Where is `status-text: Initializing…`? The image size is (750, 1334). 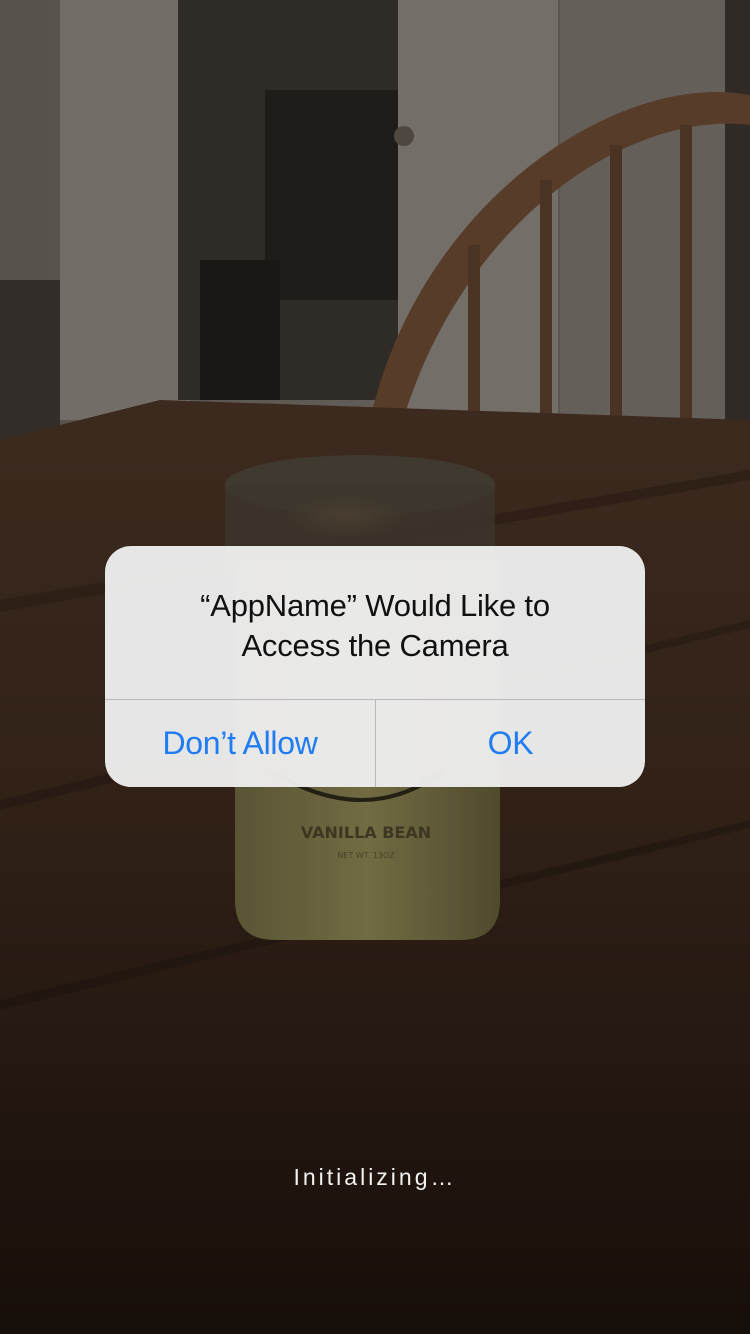 status-text: Initializing… is located at coordinates (375, 1177).